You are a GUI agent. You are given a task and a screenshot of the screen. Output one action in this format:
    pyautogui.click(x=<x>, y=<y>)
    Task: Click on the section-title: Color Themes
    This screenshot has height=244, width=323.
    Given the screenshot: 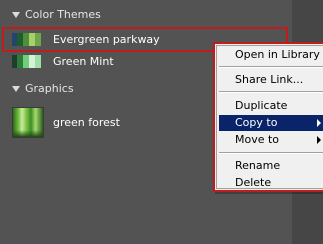 What is the action you would take?
    pyautogui.click(x=63, y=14)
    